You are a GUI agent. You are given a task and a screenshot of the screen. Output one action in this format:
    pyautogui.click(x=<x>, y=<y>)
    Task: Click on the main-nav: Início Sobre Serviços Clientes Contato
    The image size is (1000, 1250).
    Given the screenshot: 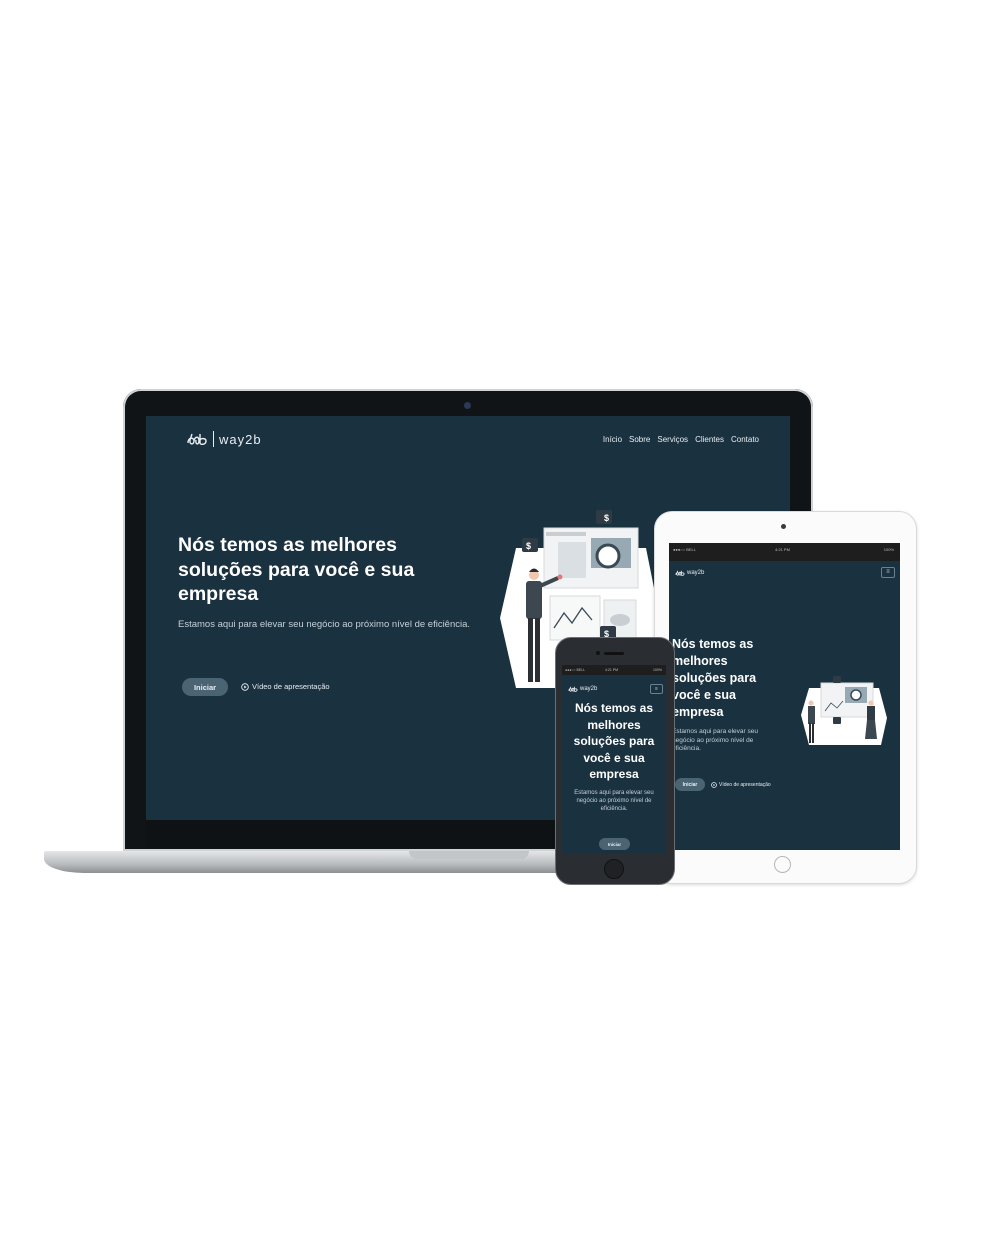 What is the action you would take?
    pyautogui.click(x=681, y=439)
    